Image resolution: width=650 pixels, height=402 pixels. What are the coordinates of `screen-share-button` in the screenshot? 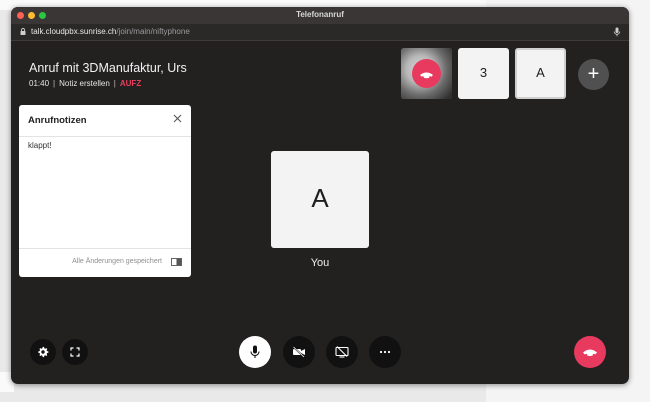 It's located at (342, 352).